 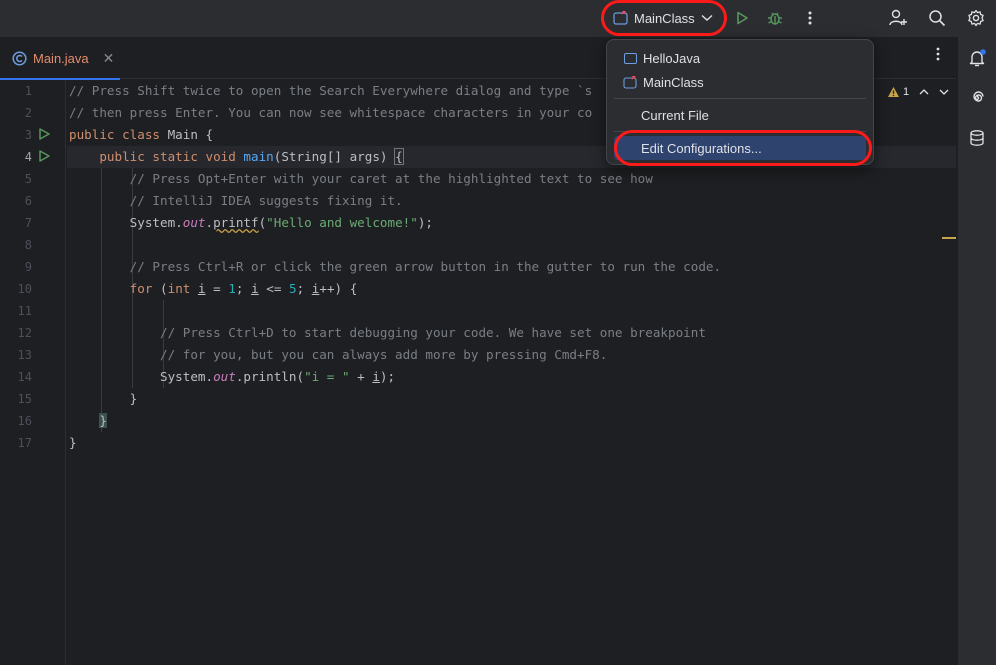 I want to click on line-number: 10, so click(x=24, y=289).